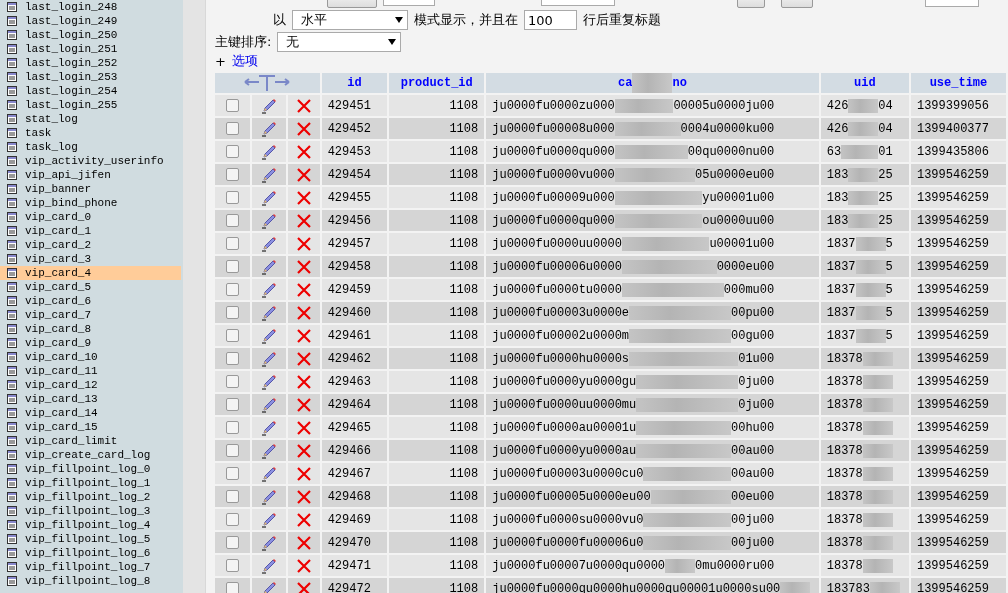 This screenshot has height=593, width=1008. What do you see at coordinates (90, 91) in the screenshot?
I see `table-list-item: last_login_254` at bounding box center [90, 91].